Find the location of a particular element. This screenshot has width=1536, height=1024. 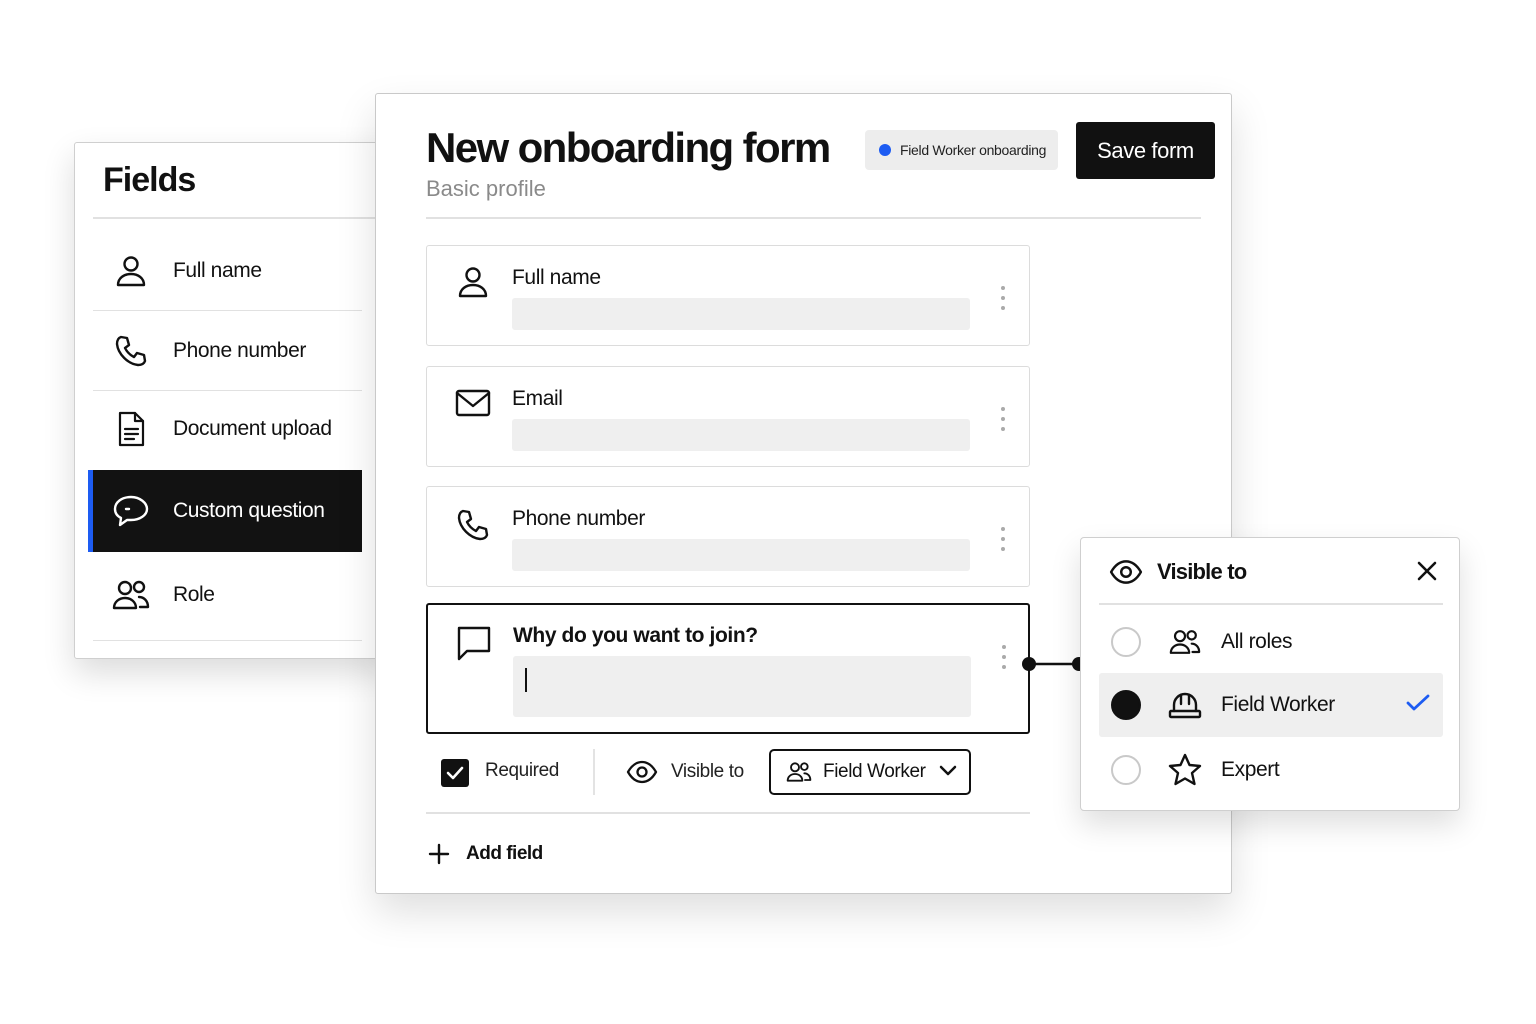

phone-number-input is located at coordinates (741, 555).